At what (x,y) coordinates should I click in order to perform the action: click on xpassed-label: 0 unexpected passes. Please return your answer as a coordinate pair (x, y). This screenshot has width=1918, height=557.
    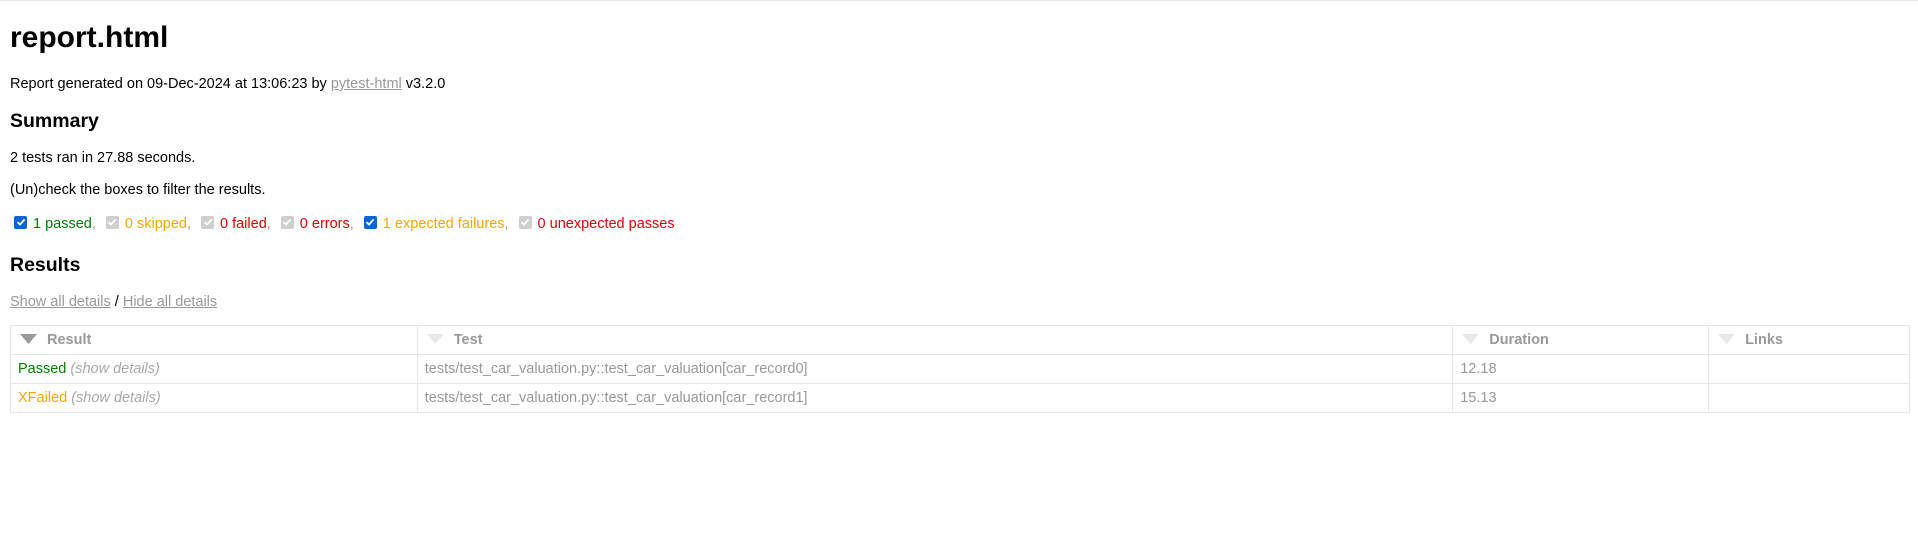
    Looking at the image, I should click on (606, 224).